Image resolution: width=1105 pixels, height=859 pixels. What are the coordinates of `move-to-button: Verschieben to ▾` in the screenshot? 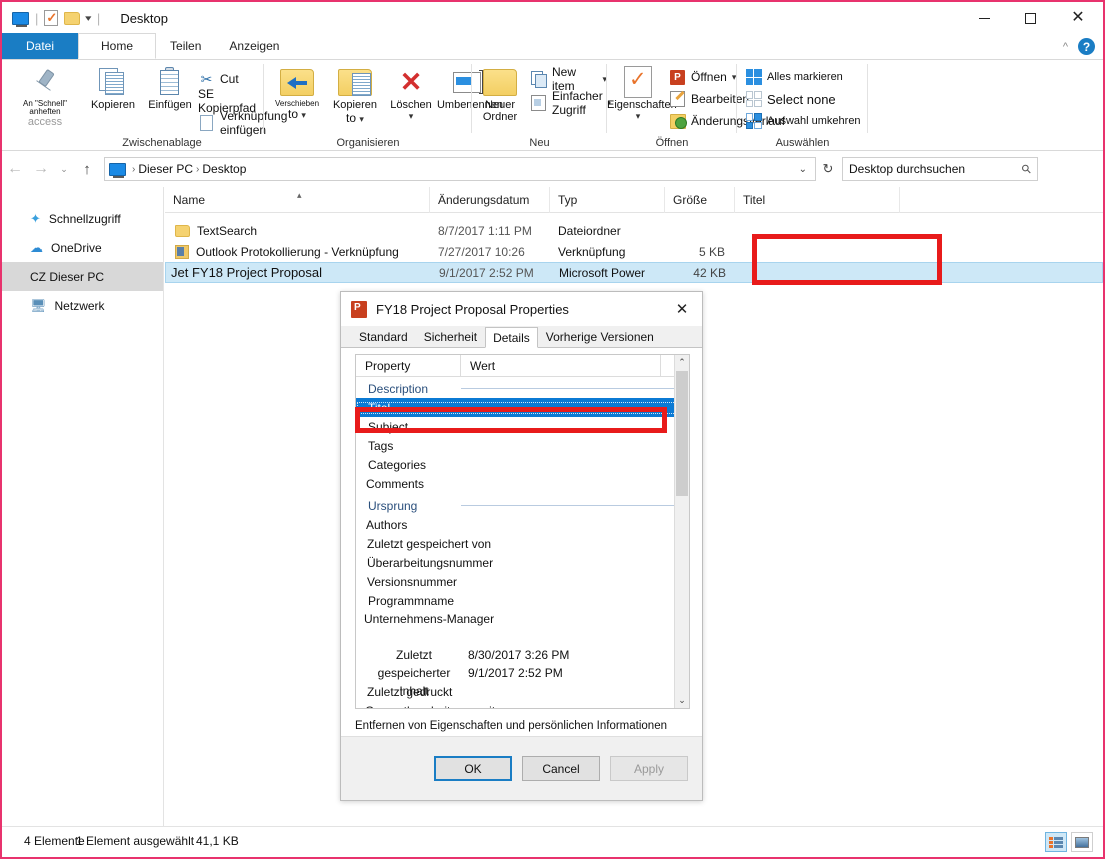 It's located at (297, 92).